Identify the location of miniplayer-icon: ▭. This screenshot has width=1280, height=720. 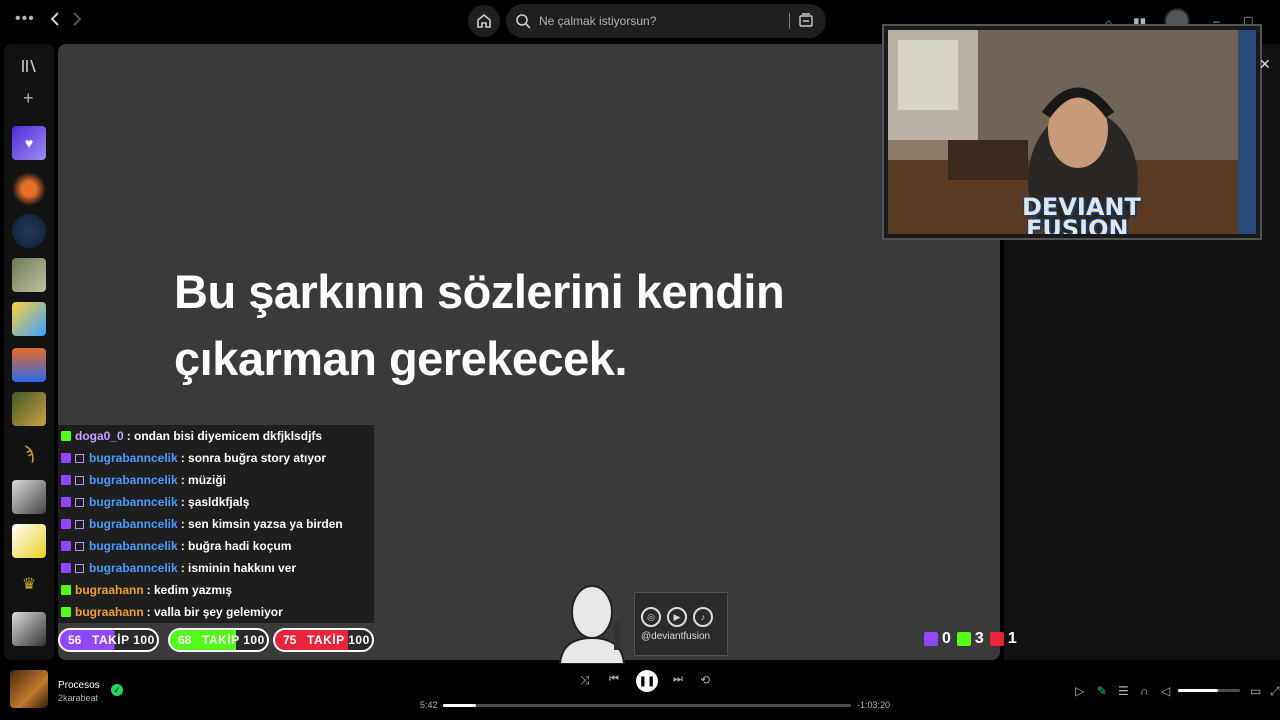
(1255, 691).